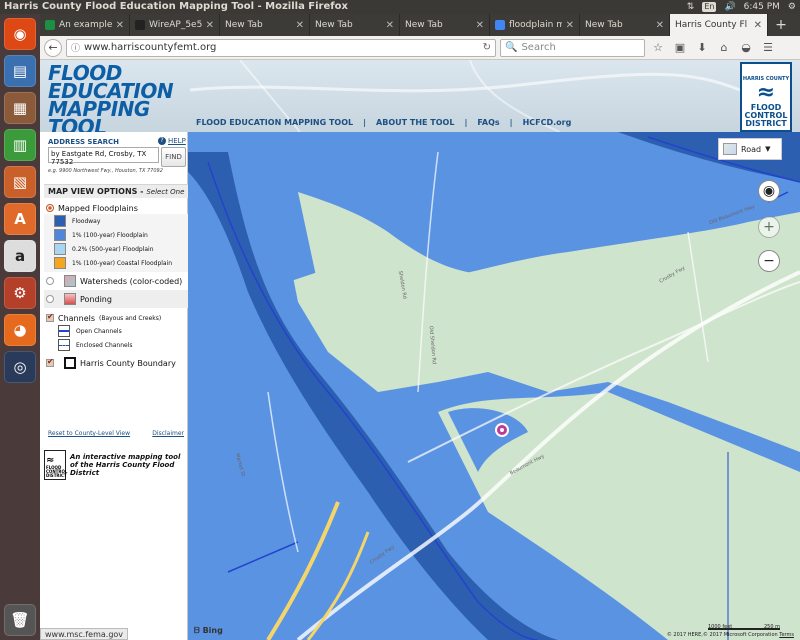 The width and height of the screenshot is (800, 640). Describe the element at coordinates (116, 331) in the screenshot. I see `legend-open-channels: Open Channels` at that location.